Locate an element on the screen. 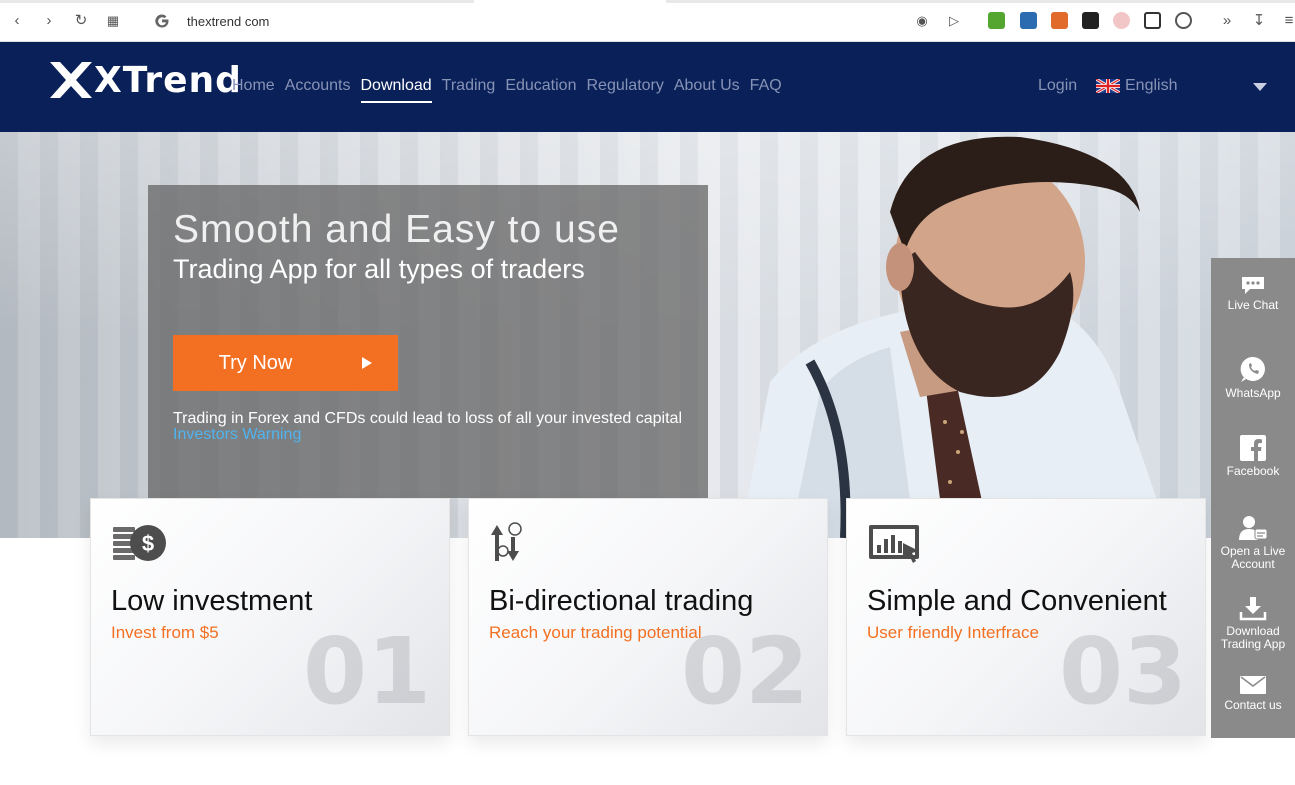 The image size is (1295, 785). google-icon is located at coordinates (162, 21).